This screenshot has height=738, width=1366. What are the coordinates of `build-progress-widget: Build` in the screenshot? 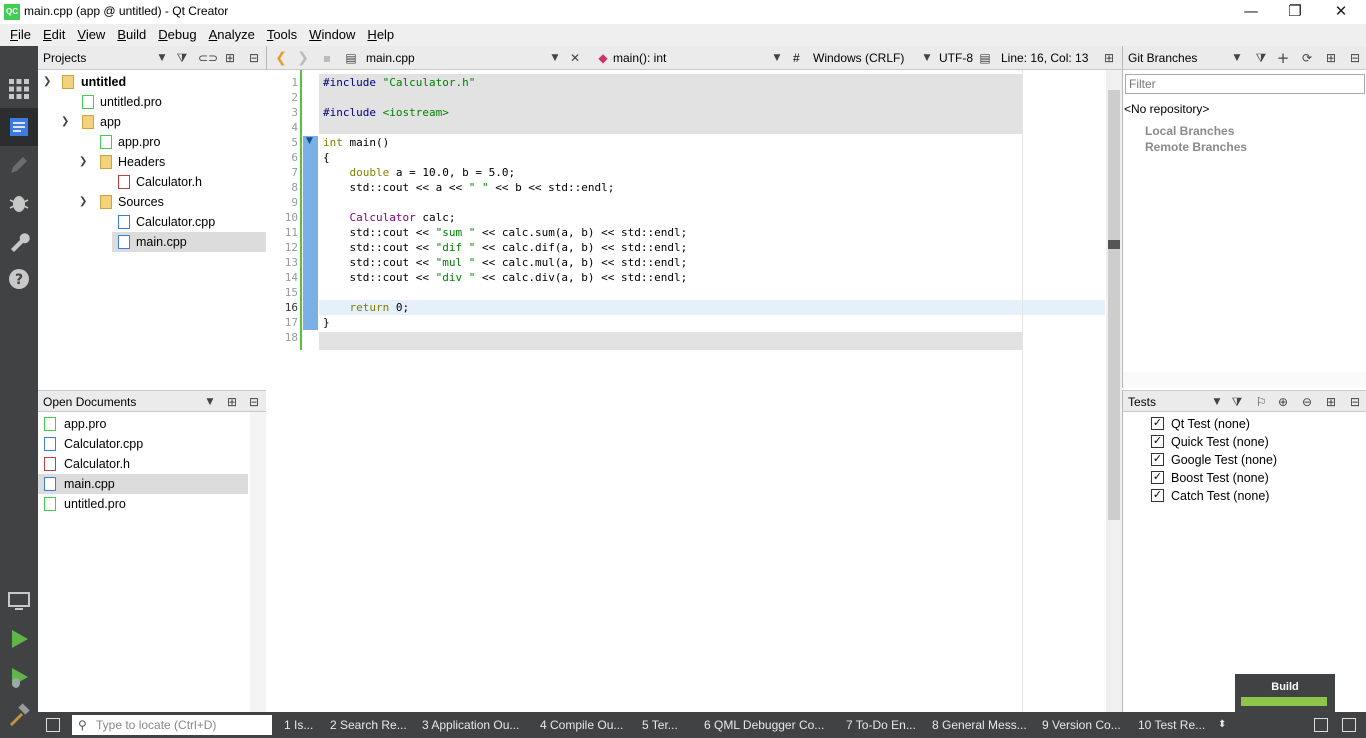 It's located at (1285, 693).